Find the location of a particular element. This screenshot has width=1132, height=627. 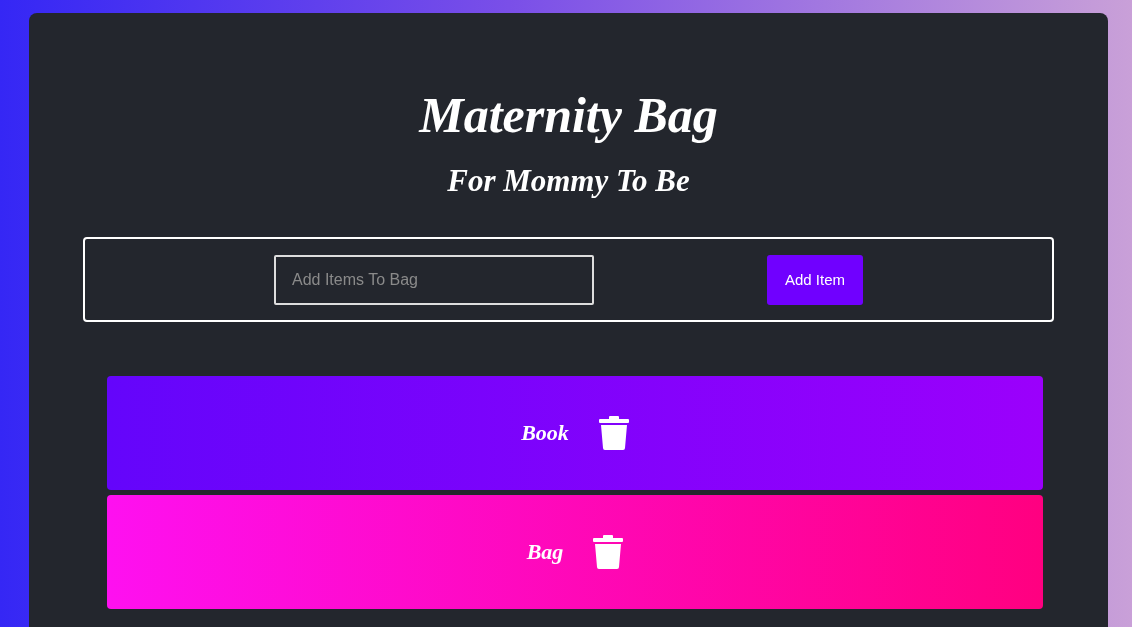

app-title: Maternity Bag is located at coordinates (568, 115).